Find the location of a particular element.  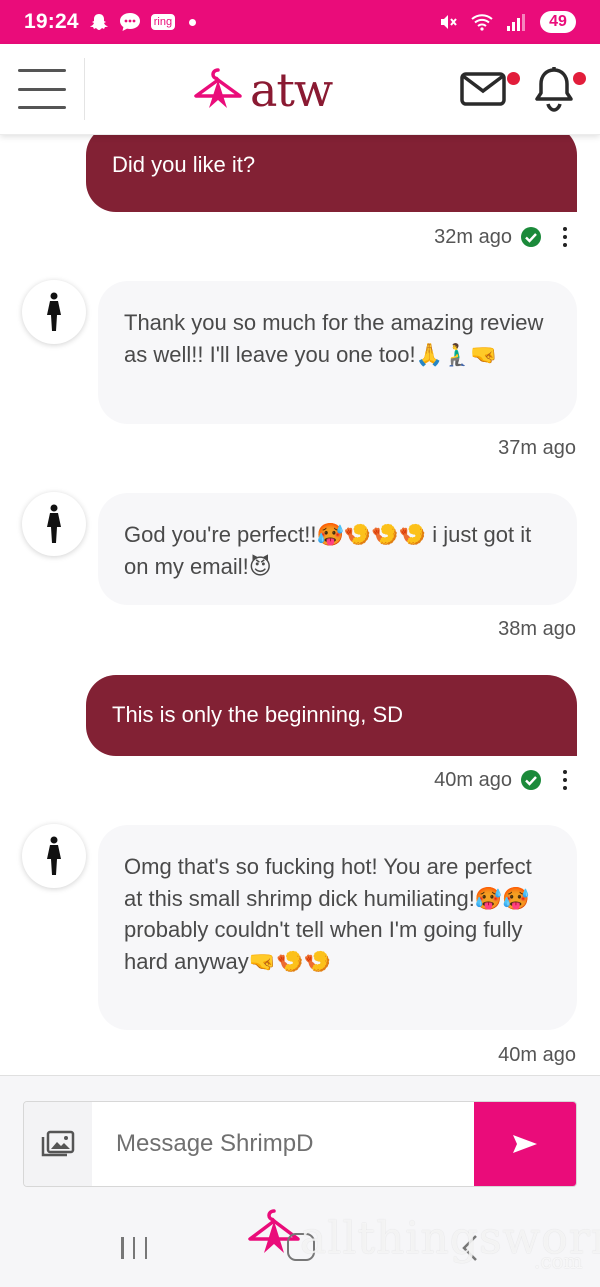

send-button is located at coordinates (525, 1144).